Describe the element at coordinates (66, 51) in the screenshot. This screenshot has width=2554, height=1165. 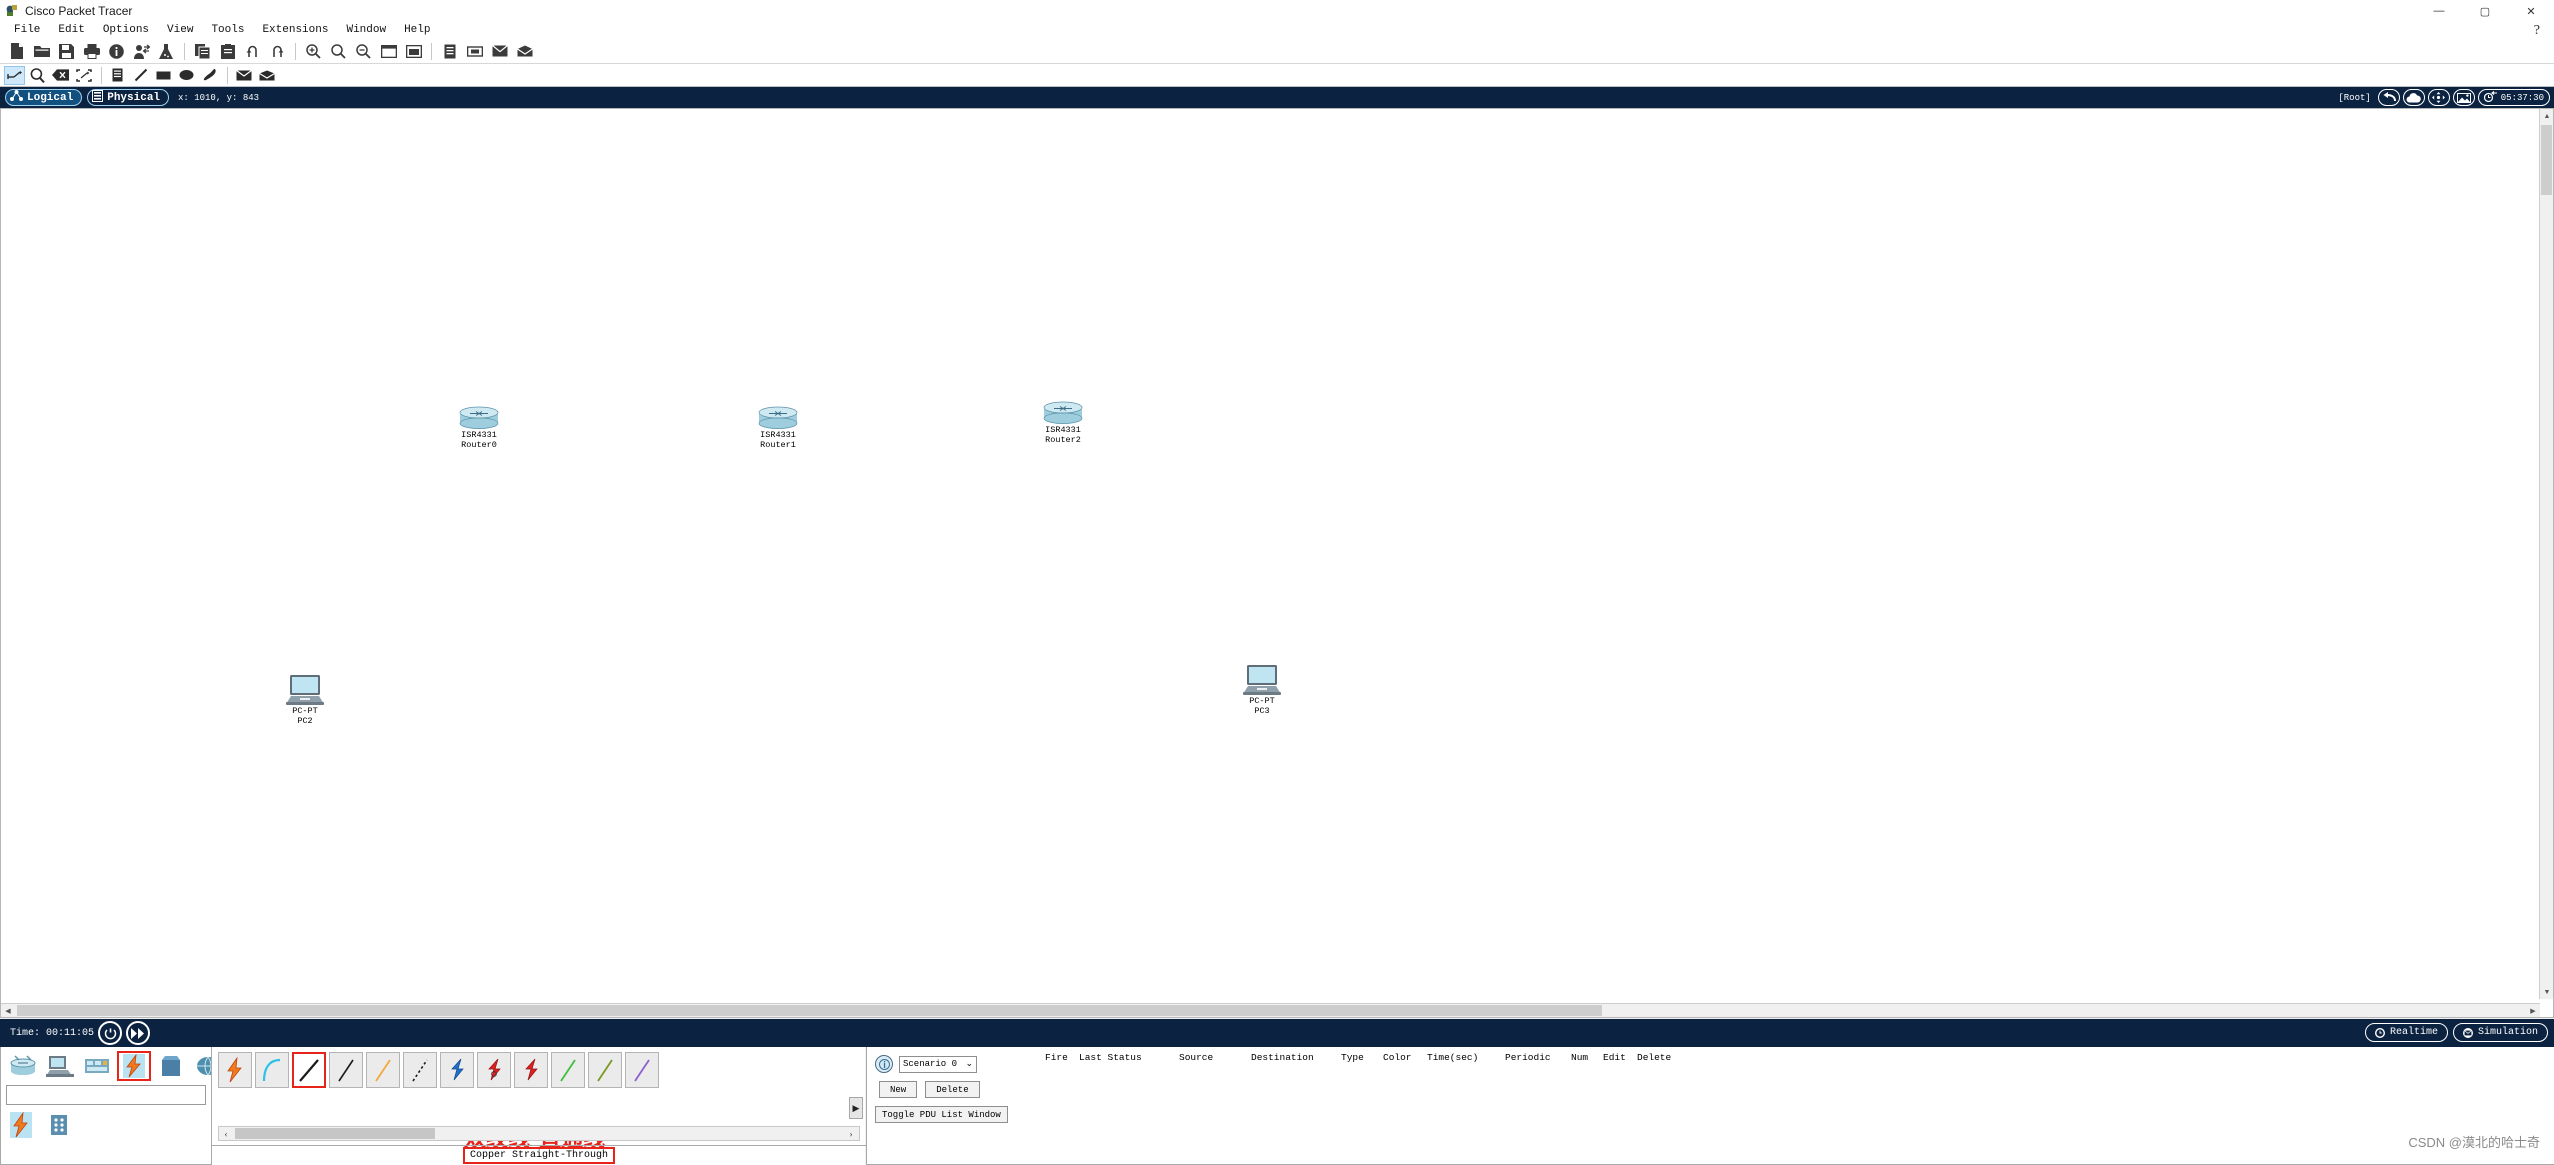
I see `save-disk-icon` at that location.